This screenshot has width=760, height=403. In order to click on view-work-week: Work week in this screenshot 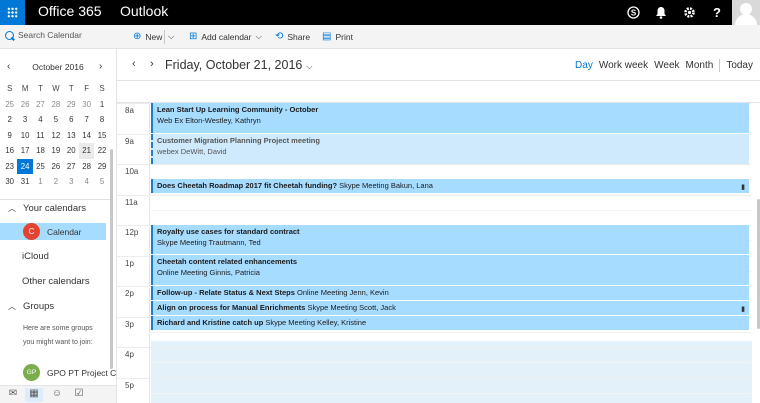, I will do `click(623, 66)`.